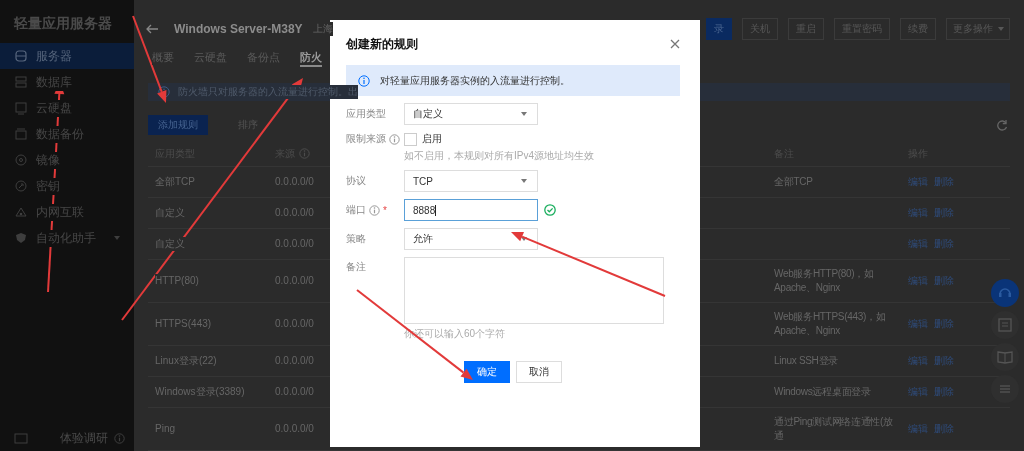 The width and height of the screenshot is (1024, 451). I want to click on confirm-button: 确定, so click(487, 372).